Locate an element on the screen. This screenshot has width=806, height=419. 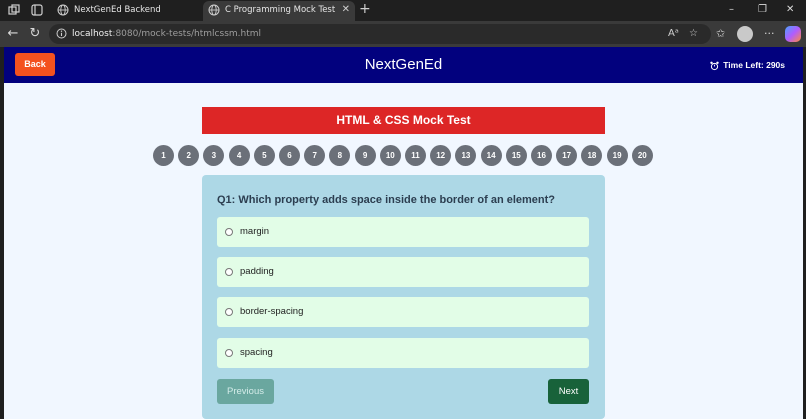
tab-actions-icon is located at coordinates (37, 10).